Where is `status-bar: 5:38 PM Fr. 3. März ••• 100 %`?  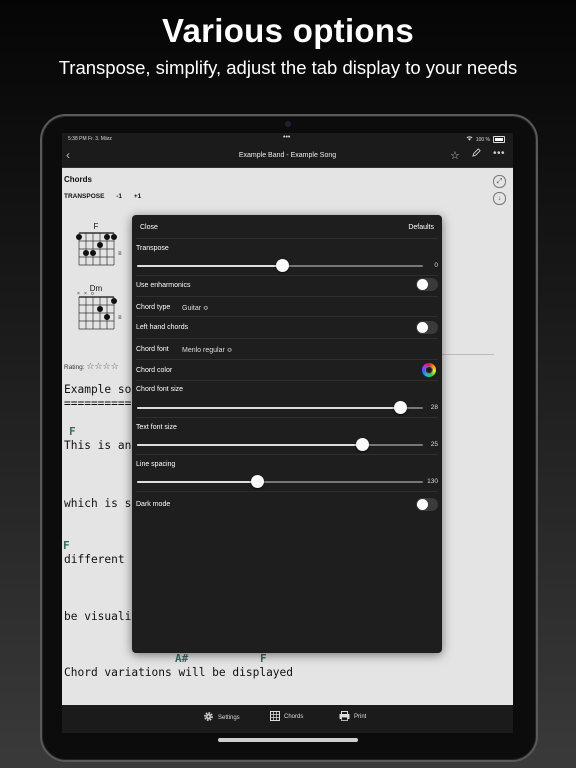 status-bar: 5:38 PM Fr. 3. März ••• 100 % is located at coordinates (287, 139).